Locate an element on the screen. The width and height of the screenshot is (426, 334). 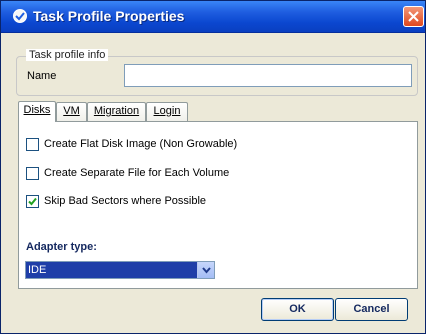
close-button is located at coordinates (413, 16).